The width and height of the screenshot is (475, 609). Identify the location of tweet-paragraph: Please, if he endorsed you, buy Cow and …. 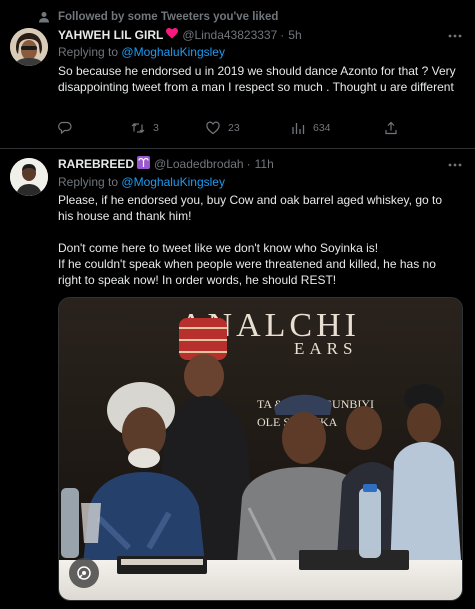
(250, 208).